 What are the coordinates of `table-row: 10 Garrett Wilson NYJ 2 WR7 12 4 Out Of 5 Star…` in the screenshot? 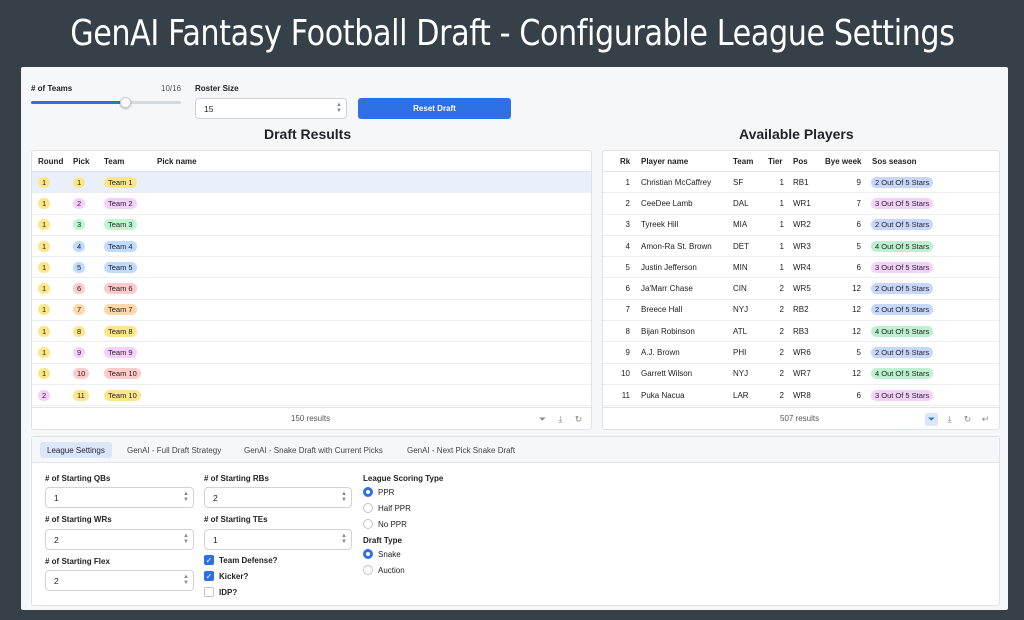 It's located at (801, 374).